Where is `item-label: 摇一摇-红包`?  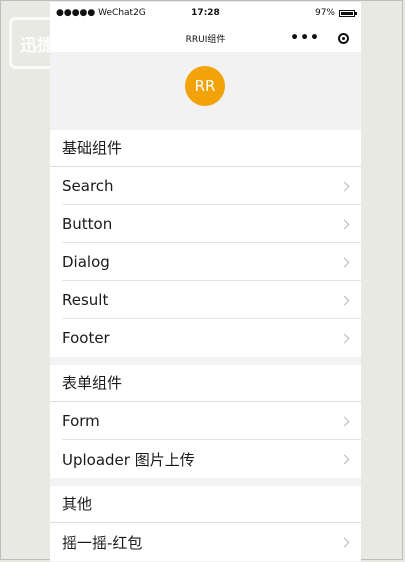 item-label: 摇一摇-红包 is located at coordinates (102, 542).